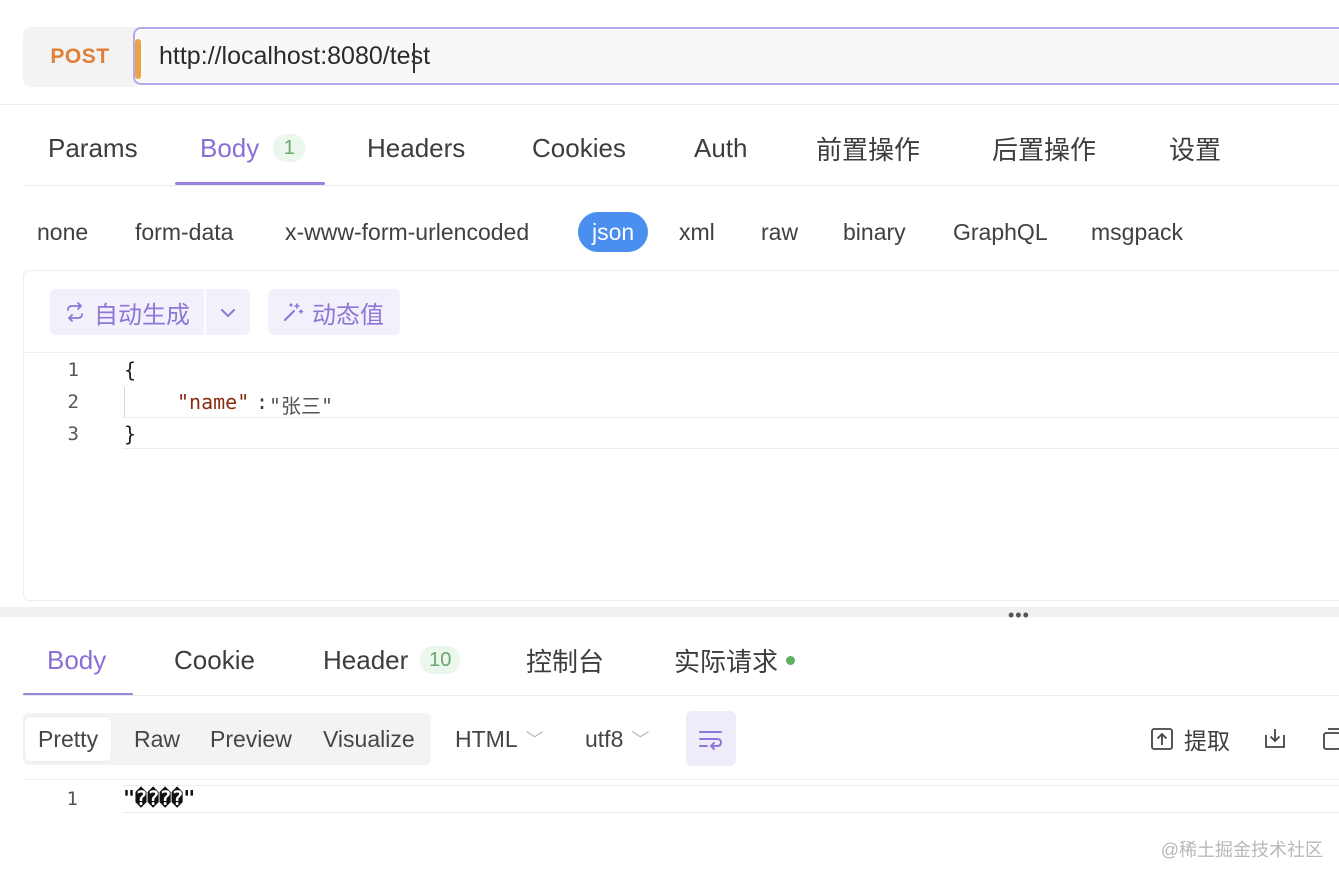 This screenshot has height=869, width=1339. What do you see at coordinates (93, 148) in the screenshot?
I see `tab-params: Params` at bounding box center [93, 148].